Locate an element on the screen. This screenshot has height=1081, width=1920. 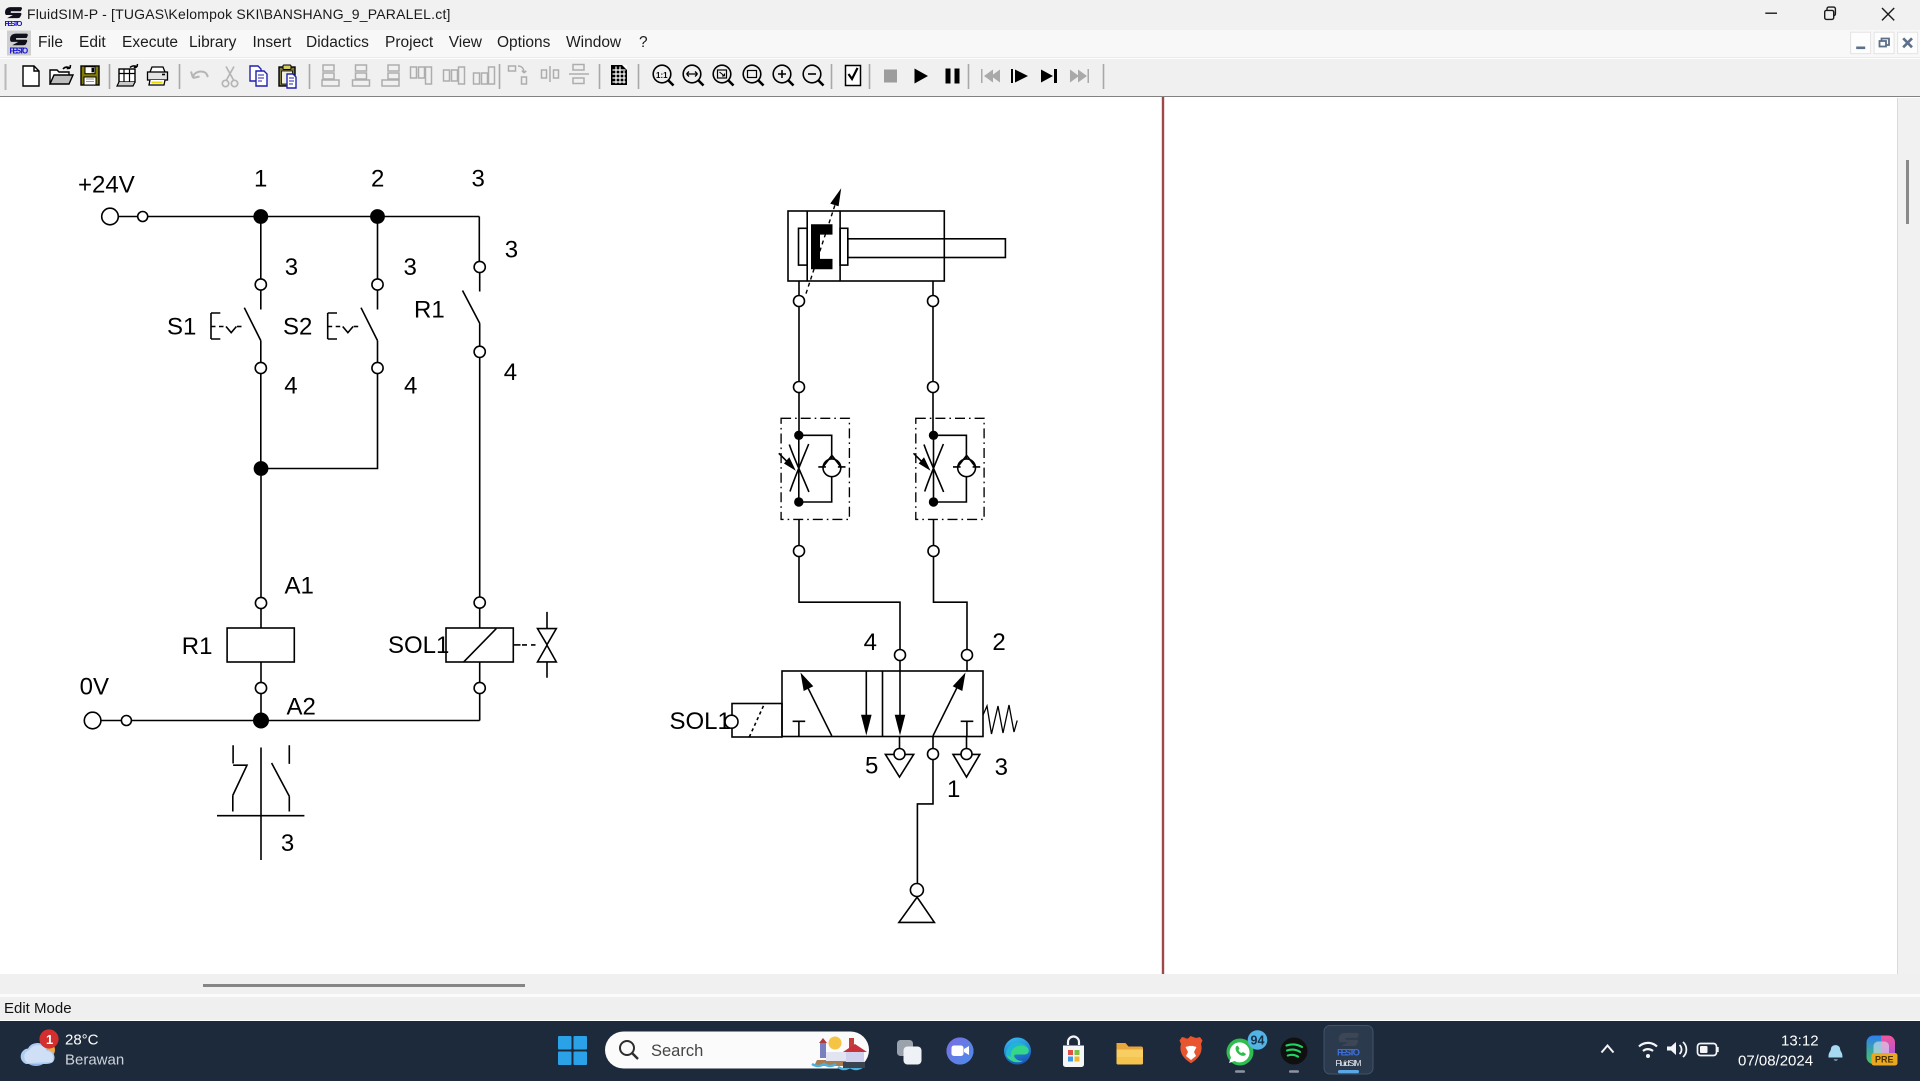
svg-text: 07/08/2024 is located at coordinates (1775, 1061).